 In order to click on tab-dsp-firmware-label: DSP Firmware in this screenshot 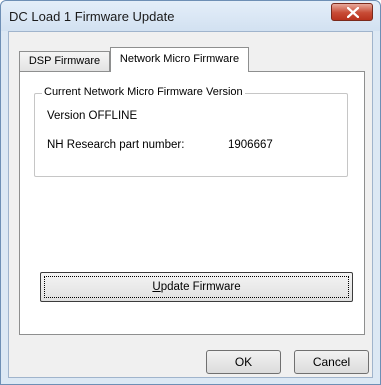, I will do `click(64, 61)`.